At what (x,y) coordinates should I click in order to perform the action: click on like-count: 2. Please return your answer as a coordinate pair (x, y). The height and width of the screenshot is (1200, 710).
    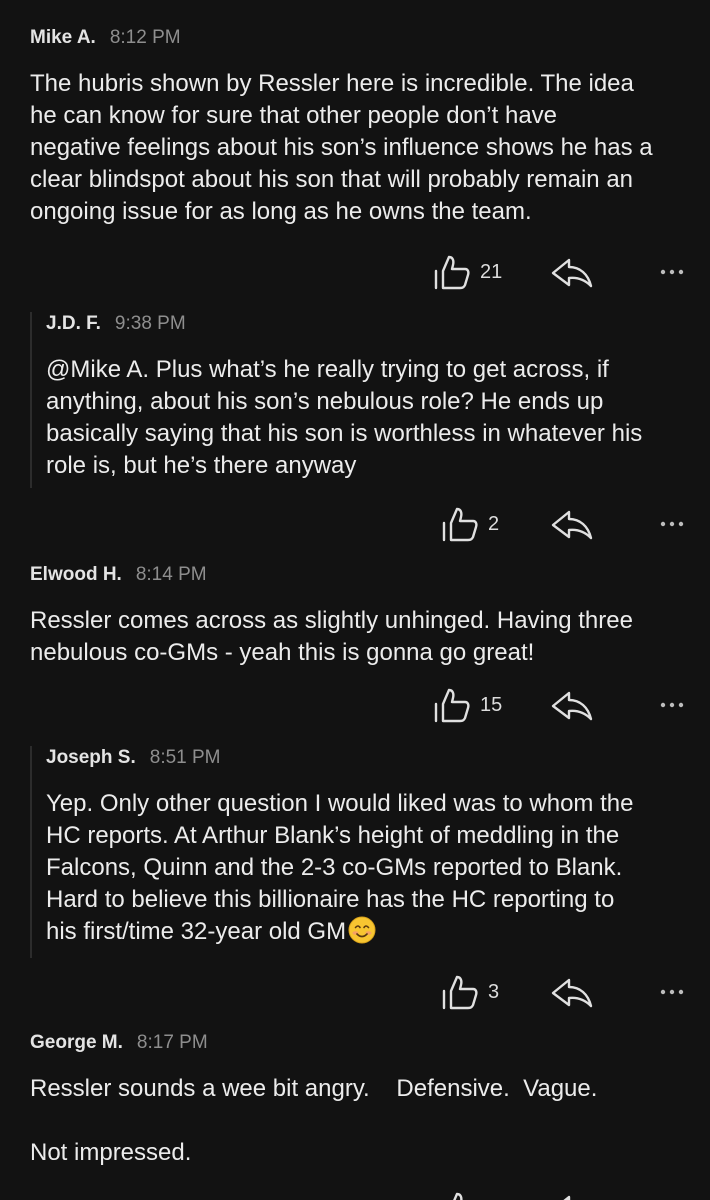
    Looking at the image, I should click on (494, 523).